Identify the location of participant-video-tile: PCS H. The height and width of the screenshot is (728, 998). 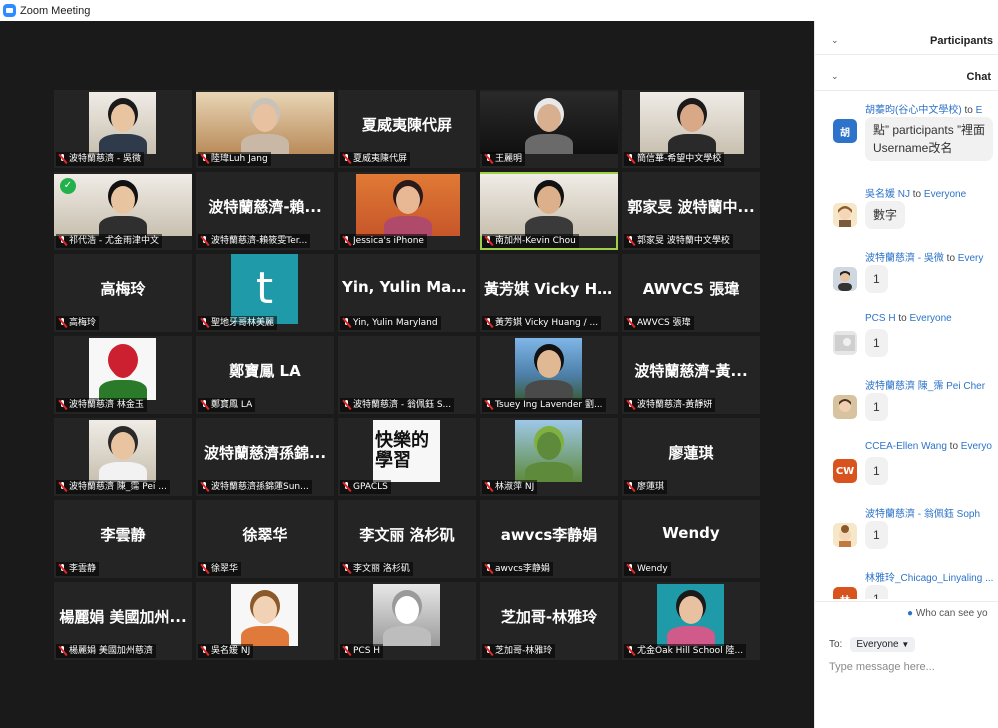
(407, 621).